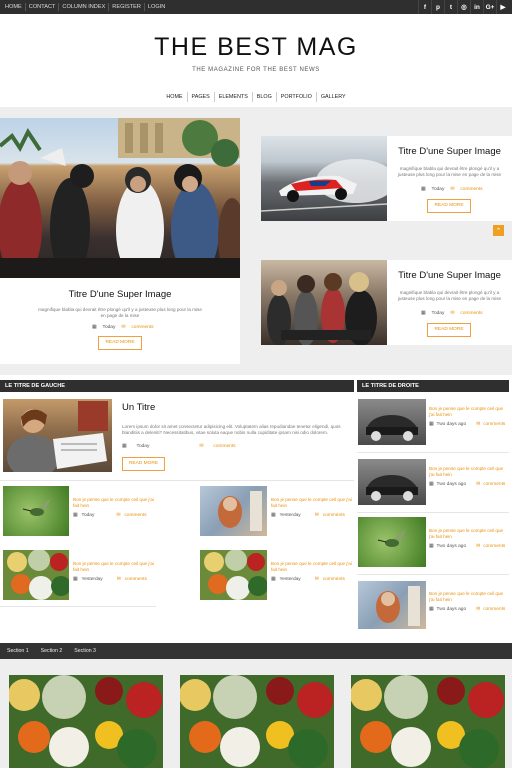 This screenshot has height=768, width=512. What do you see at coordinates (156, 7) in the screenshot?
I see `top-link-login: LOGIN` at bounding box center [156, 7].